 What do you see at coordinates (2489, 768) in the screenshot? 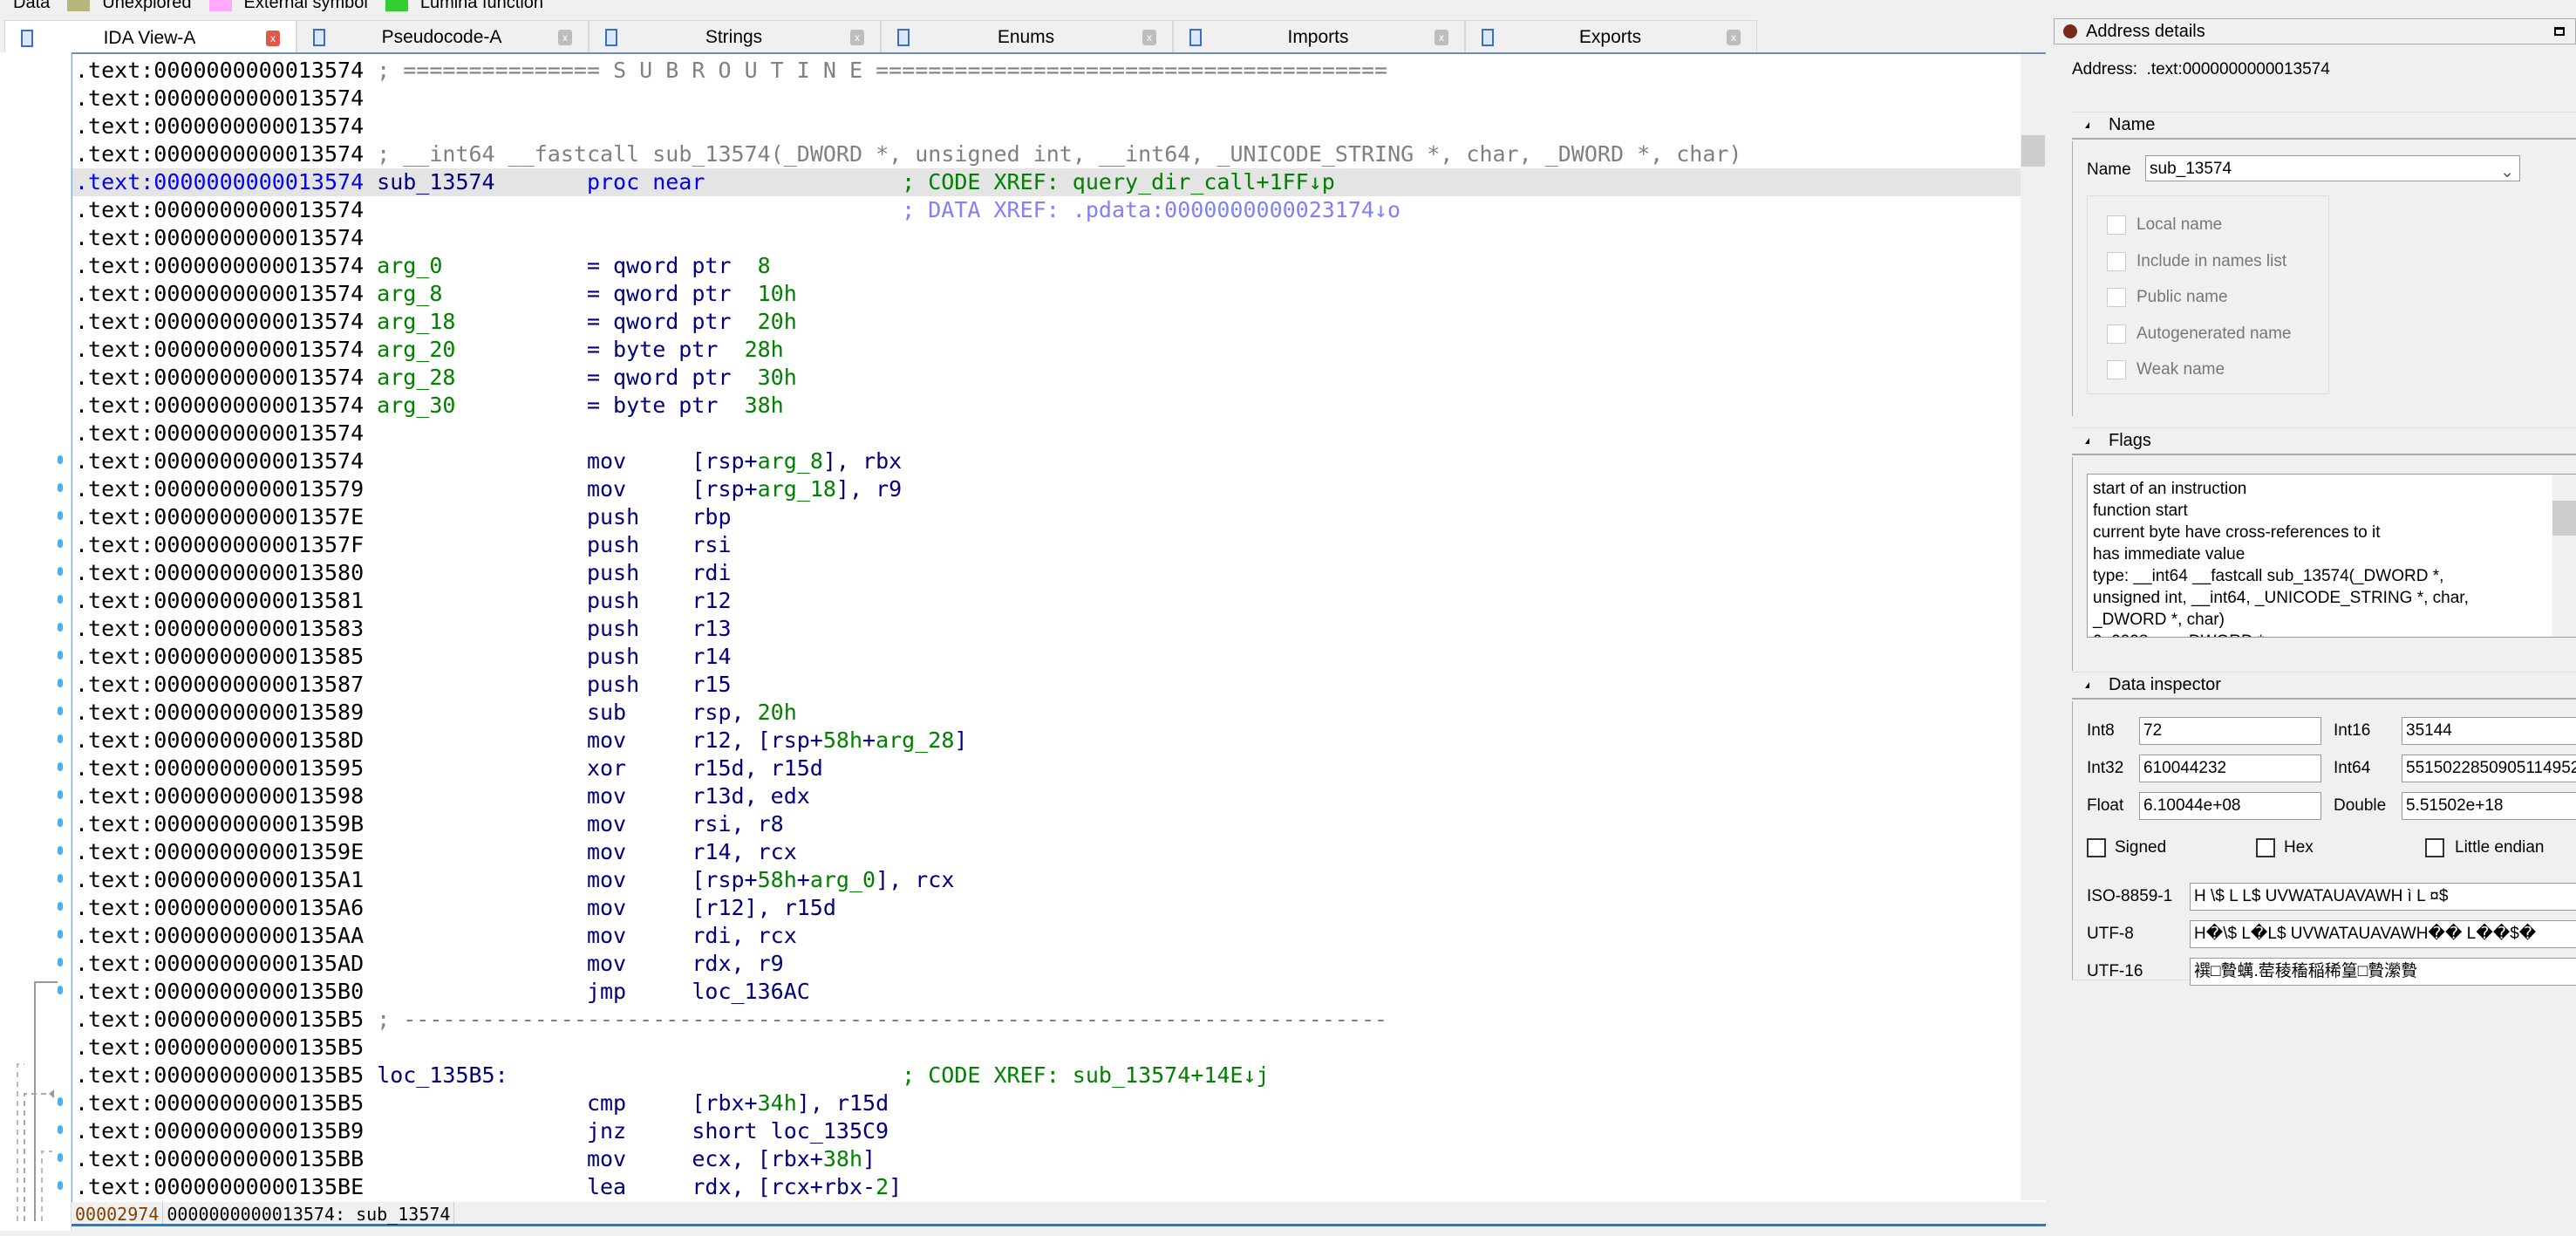
I see `int64-field: 5515022850905114952` at bounding box center [2489, 768].